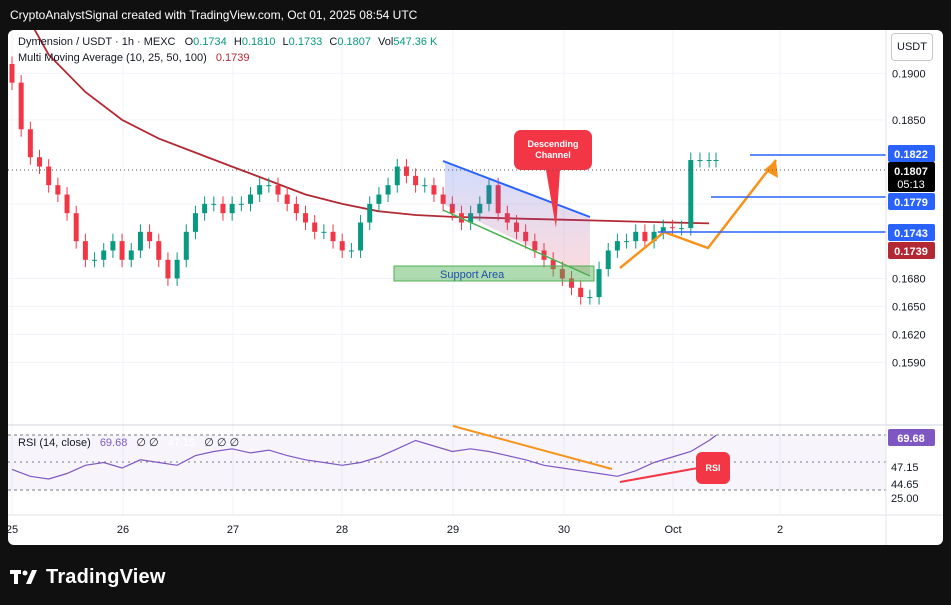 The image size is (951, 605). Describe the element at coordinates (517, 219) in the screenshot. I see `channel-fill` at that location.